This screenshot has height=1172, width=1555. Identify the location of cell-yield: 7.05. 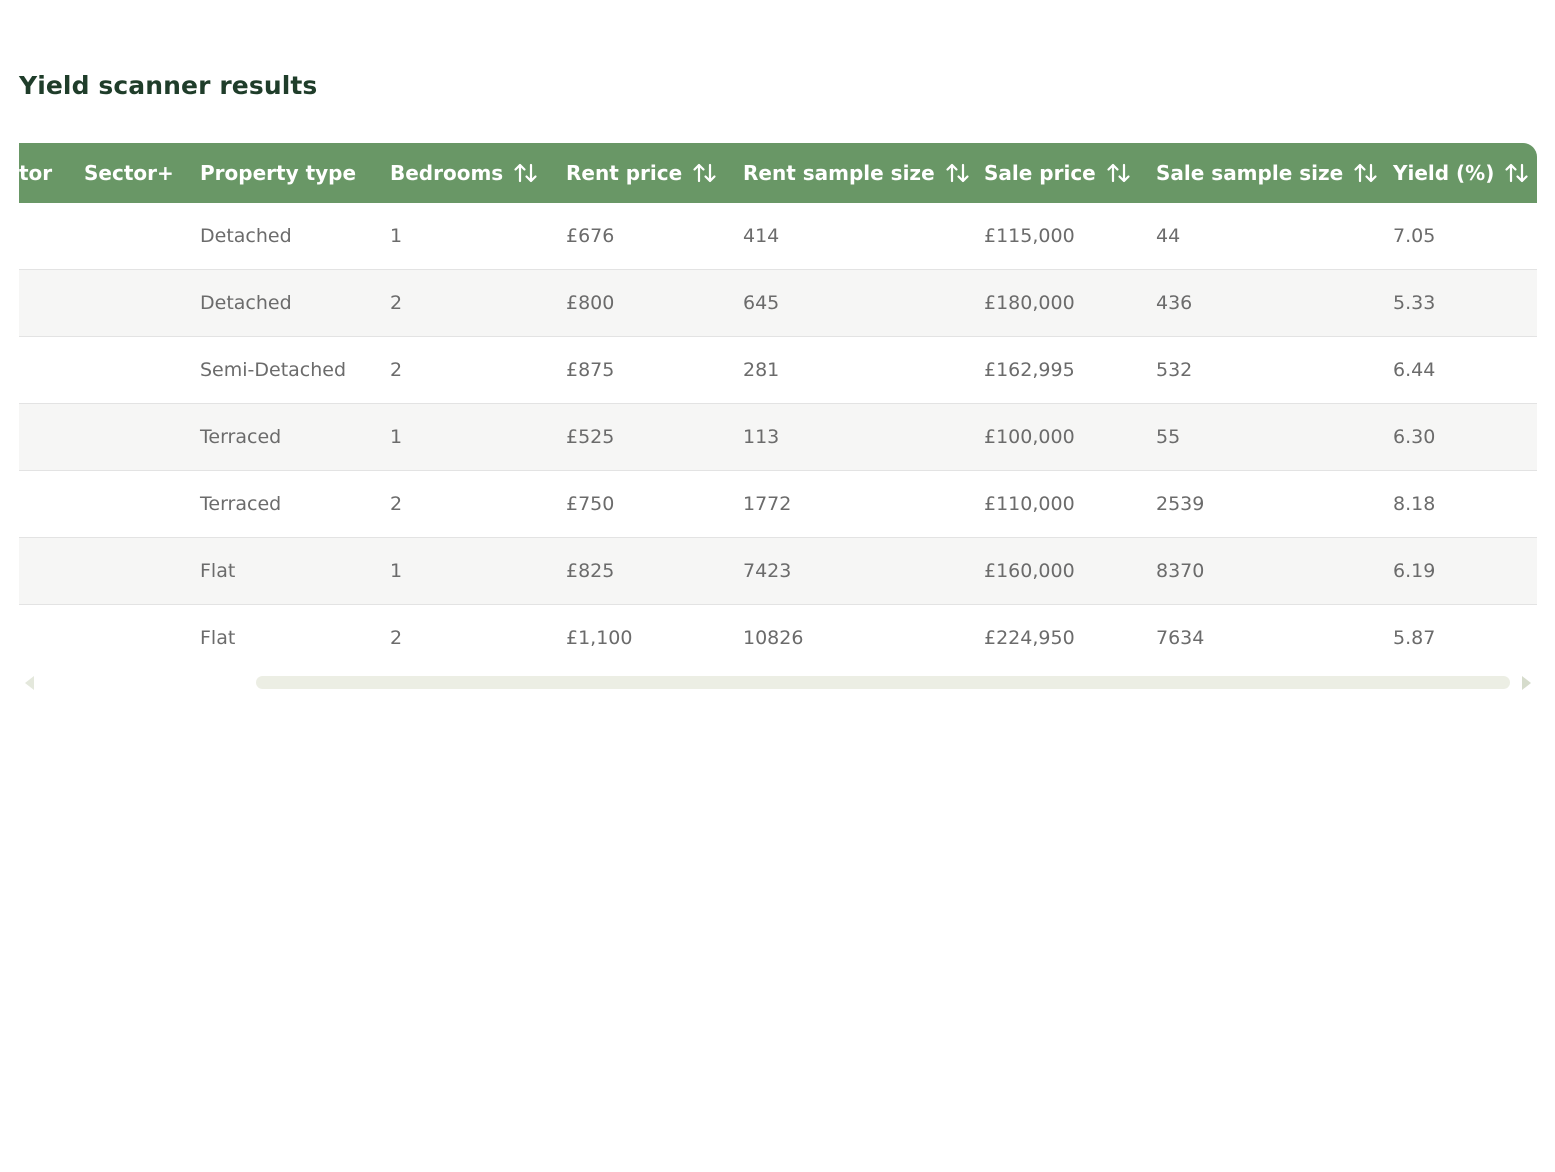
(1414, 236).